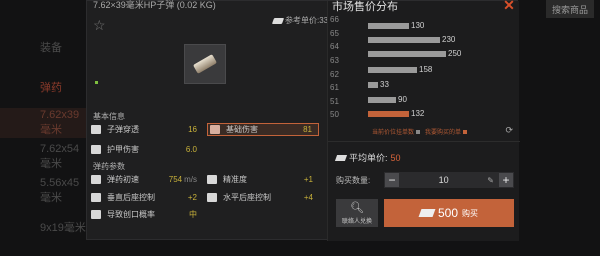  Describe the element at coordinates (147, 179) in the screenshot. I see `stat-muzzle-velocity: 弹药初速 754 m/s` at that location.